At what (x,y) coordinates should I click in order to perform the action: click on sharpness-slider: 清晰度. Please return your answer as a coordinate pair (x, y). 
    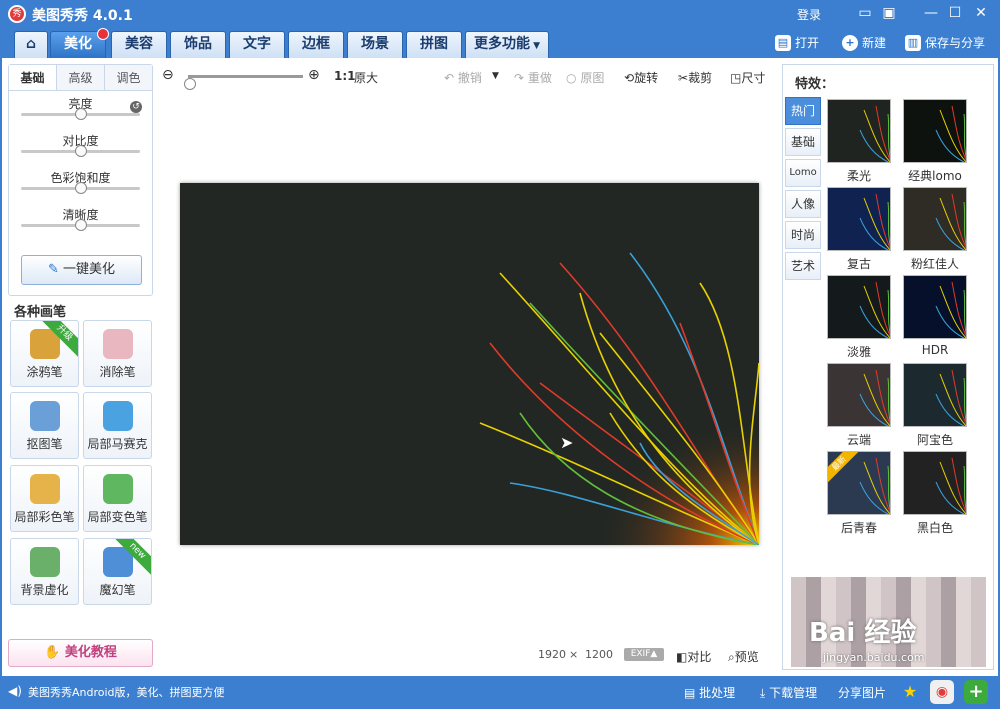
    Looking at the image, I should click on (80, 220).